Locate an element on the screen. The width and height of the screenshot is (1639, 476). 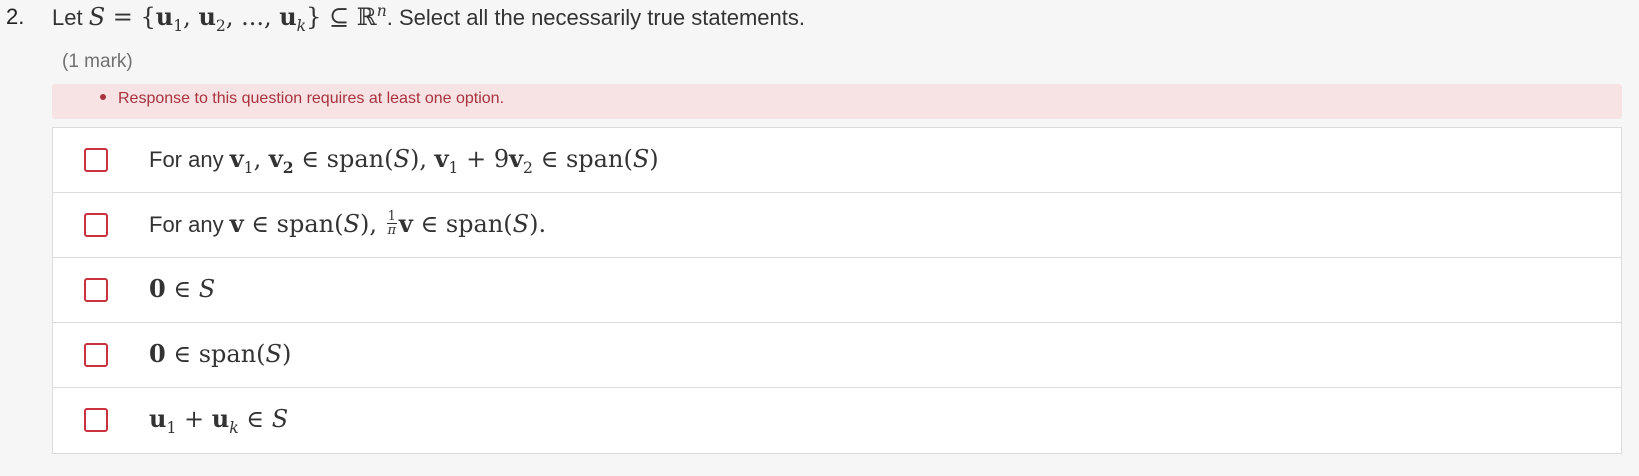
prompt-set-definition: S = {u1, u2, ..., uk} ⊆ ℝn is located at coordinates (237, 18).